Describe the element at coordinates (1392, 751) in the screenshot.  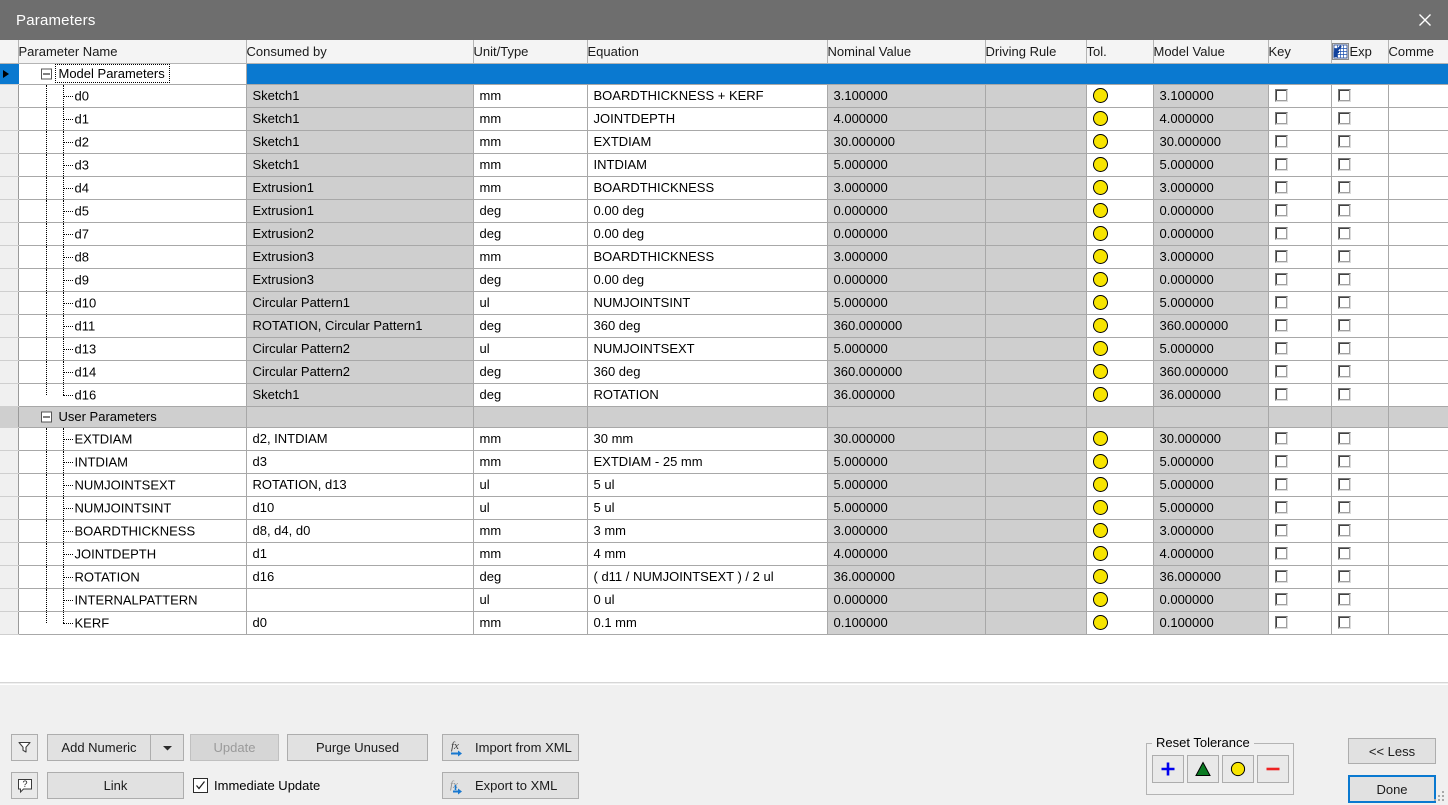
I see `less-button: << Less` at that location.